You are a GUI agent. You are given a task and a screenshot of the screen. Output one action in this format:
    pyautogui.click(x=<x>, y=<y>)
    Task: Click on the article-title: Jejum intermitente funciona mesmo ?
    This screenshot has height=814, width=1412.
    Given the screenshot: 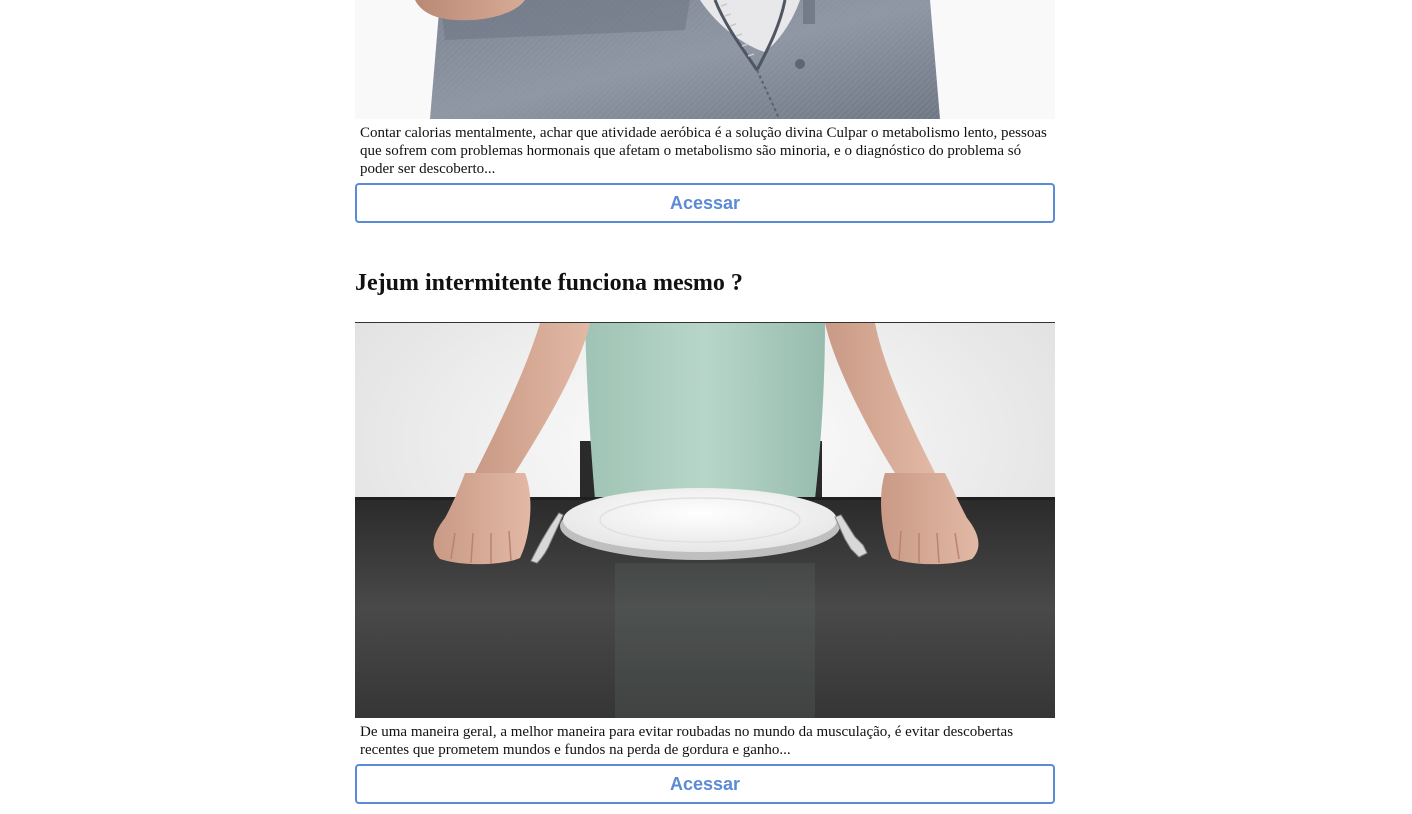 What is the action you would take?
    pyautogui.click(x=705, y=283)
    